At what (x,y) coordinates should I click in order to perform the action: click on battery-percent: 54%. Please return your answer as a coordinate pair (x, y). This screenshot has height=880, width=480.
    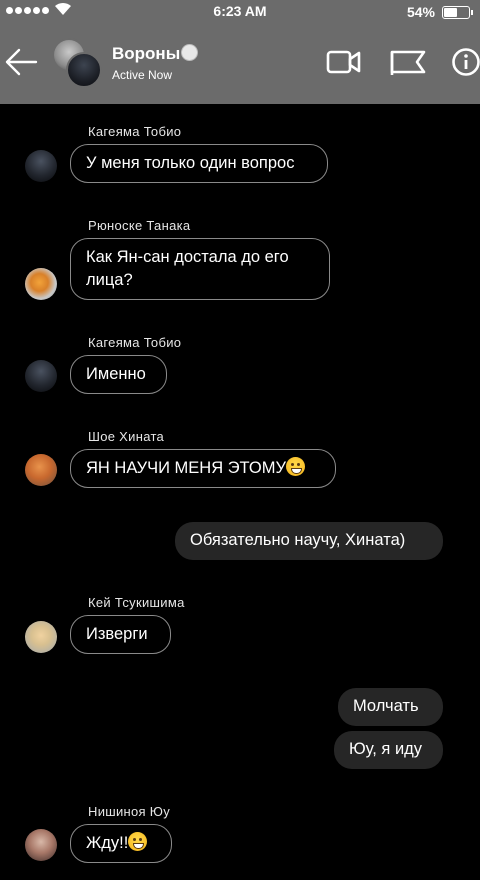
    Looking at the image, I should click on (420, 12).